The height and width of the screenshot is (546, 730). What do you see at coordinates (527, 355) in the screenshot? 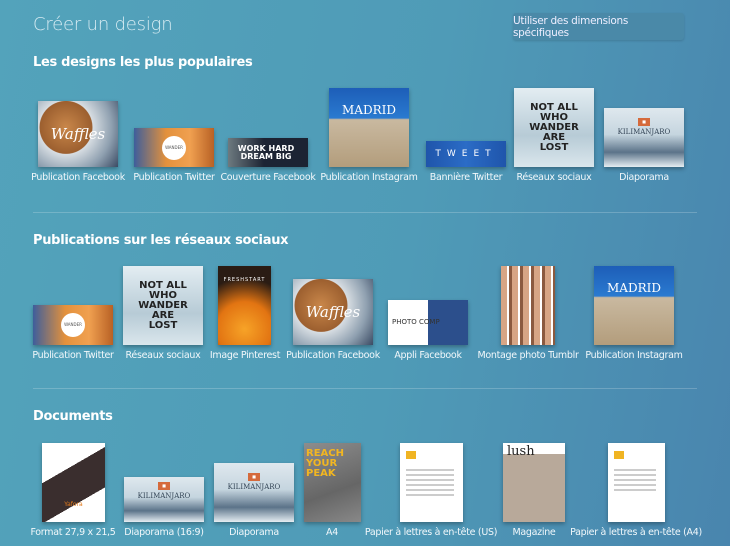
I see `design-label: Montage photo Tumblr` at bounding box center [527, 355].